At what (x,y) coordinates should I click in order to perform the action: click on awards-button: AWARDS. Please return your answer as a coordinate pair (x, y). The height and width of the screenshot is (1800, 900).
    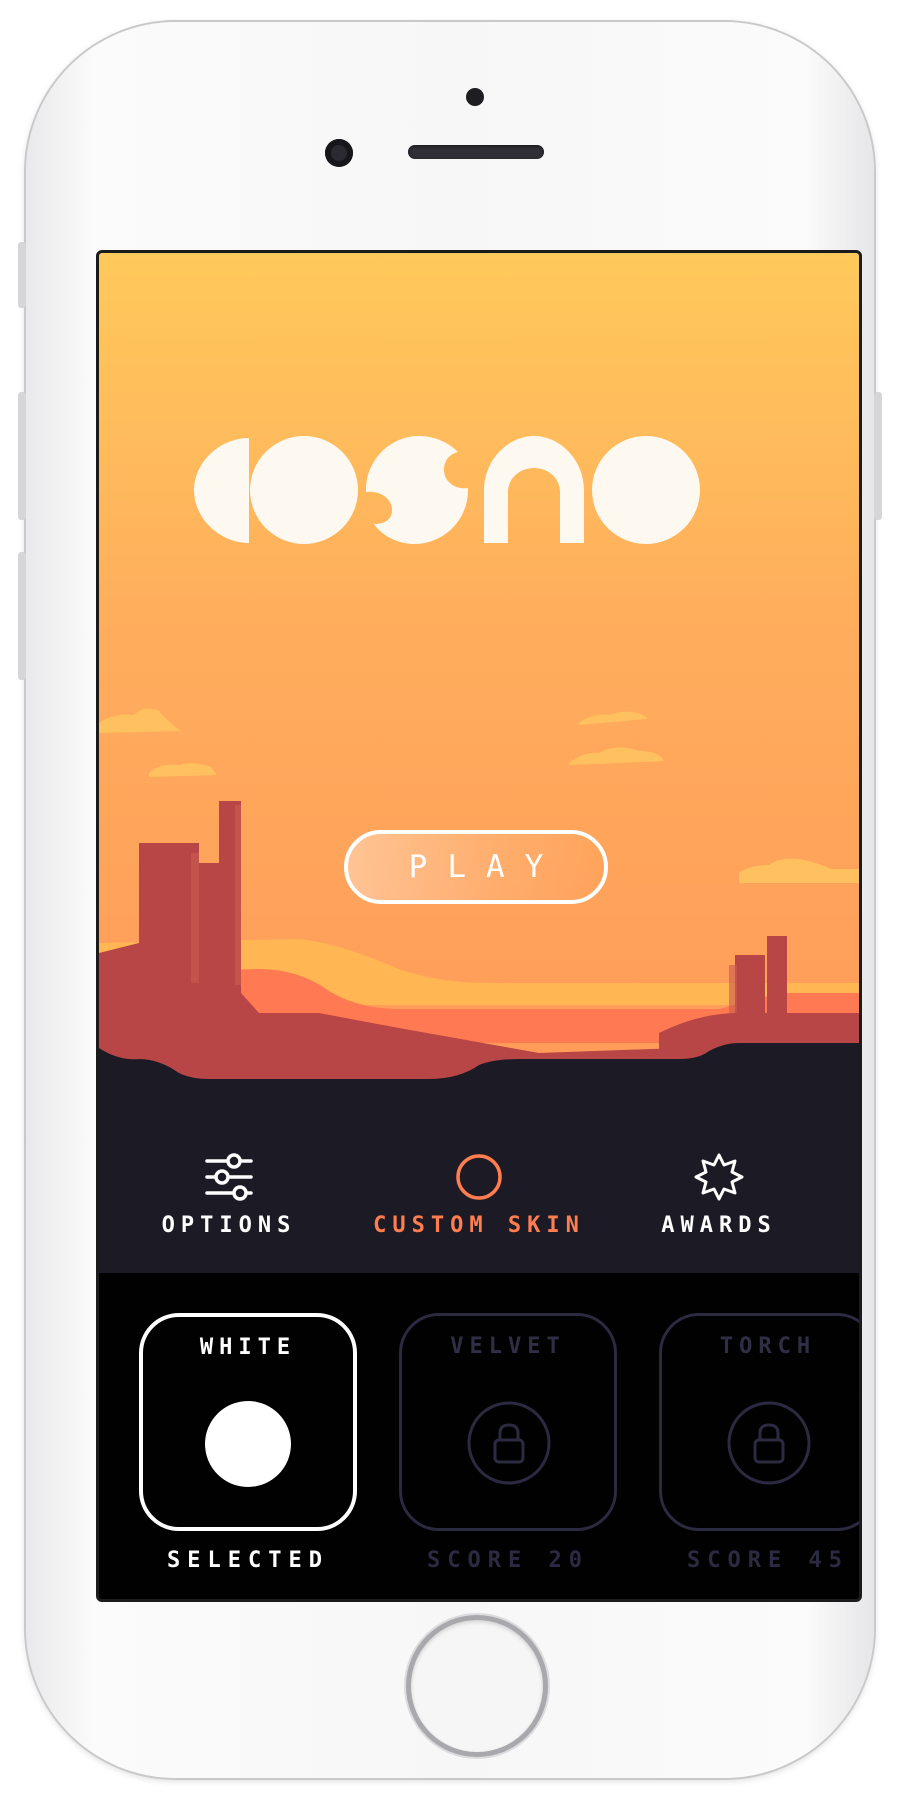
    Looking at the image, I should click on (719, 1195).